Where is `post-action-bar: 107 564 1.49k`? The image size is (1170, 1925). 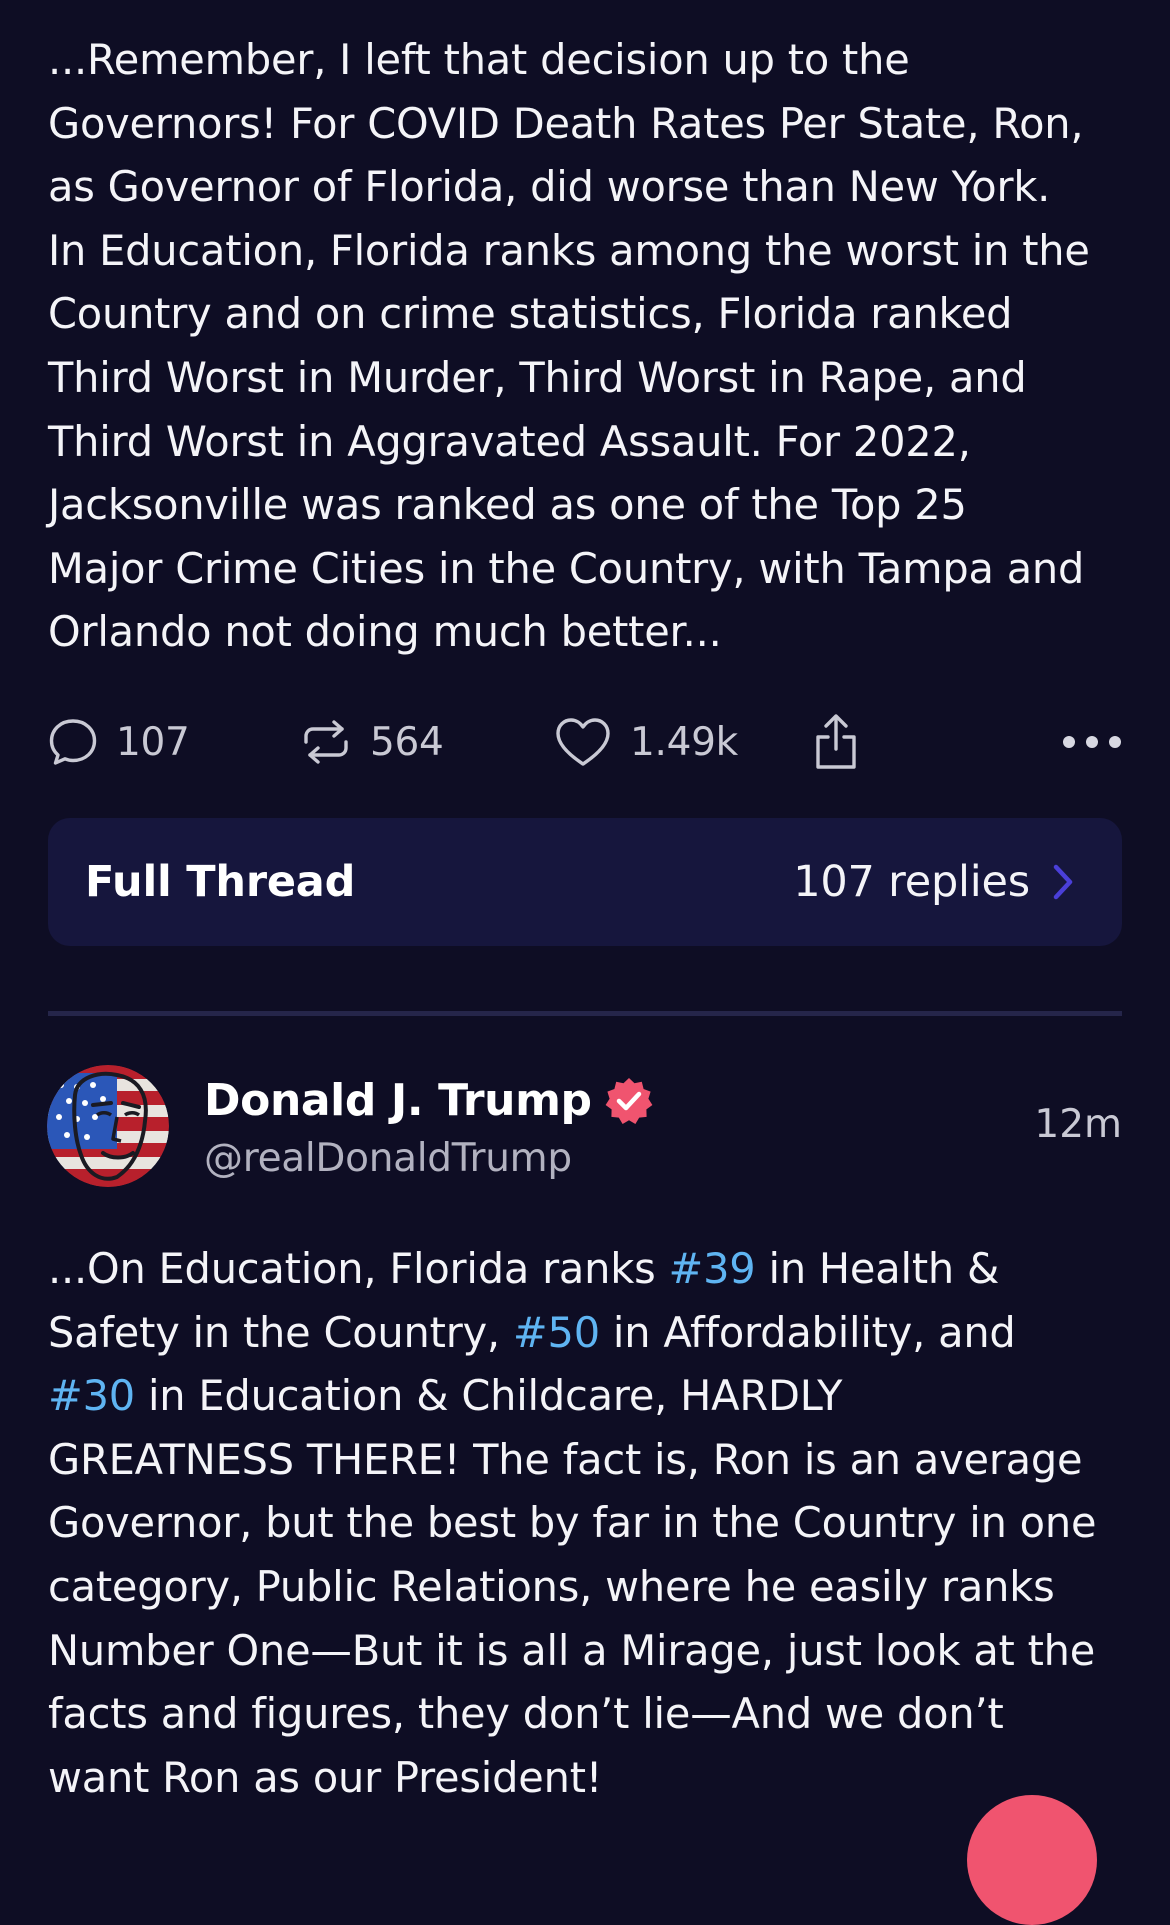 post-action-bar: 107 564 1.49k is located at coordinates (587, 742).